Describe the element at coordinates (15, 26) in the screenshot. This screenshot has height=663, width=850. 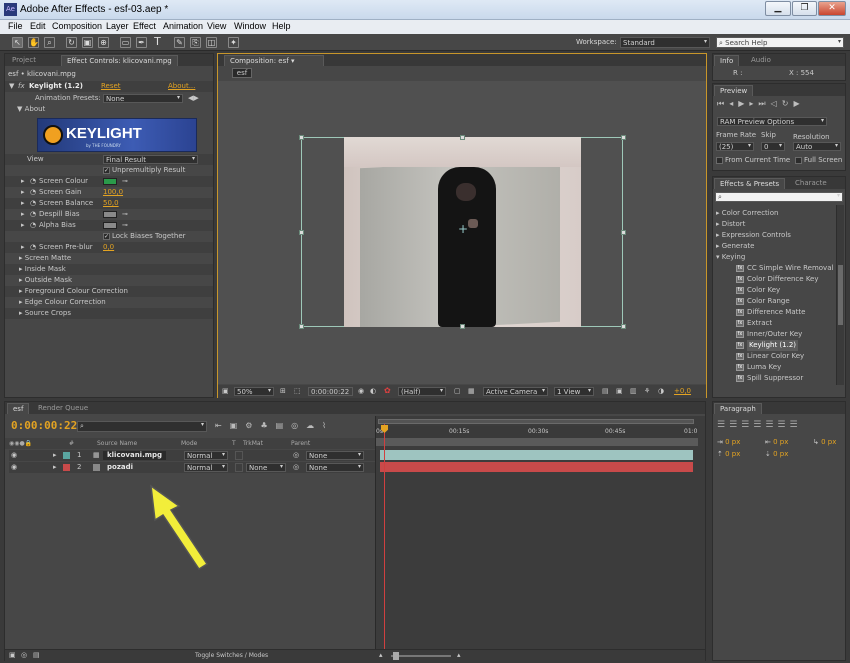
I see `menu-file: File` at that location.